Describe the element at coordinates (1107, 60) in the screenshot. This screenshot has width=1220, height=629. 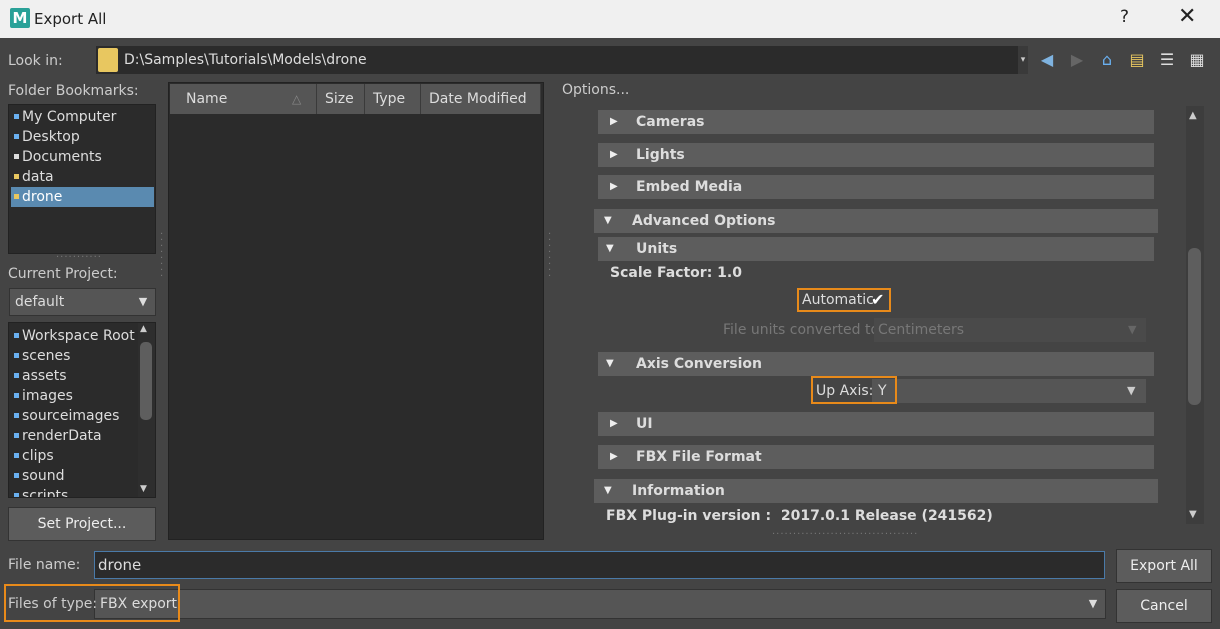
I see `up-folder-icon: ⌂` at that location.